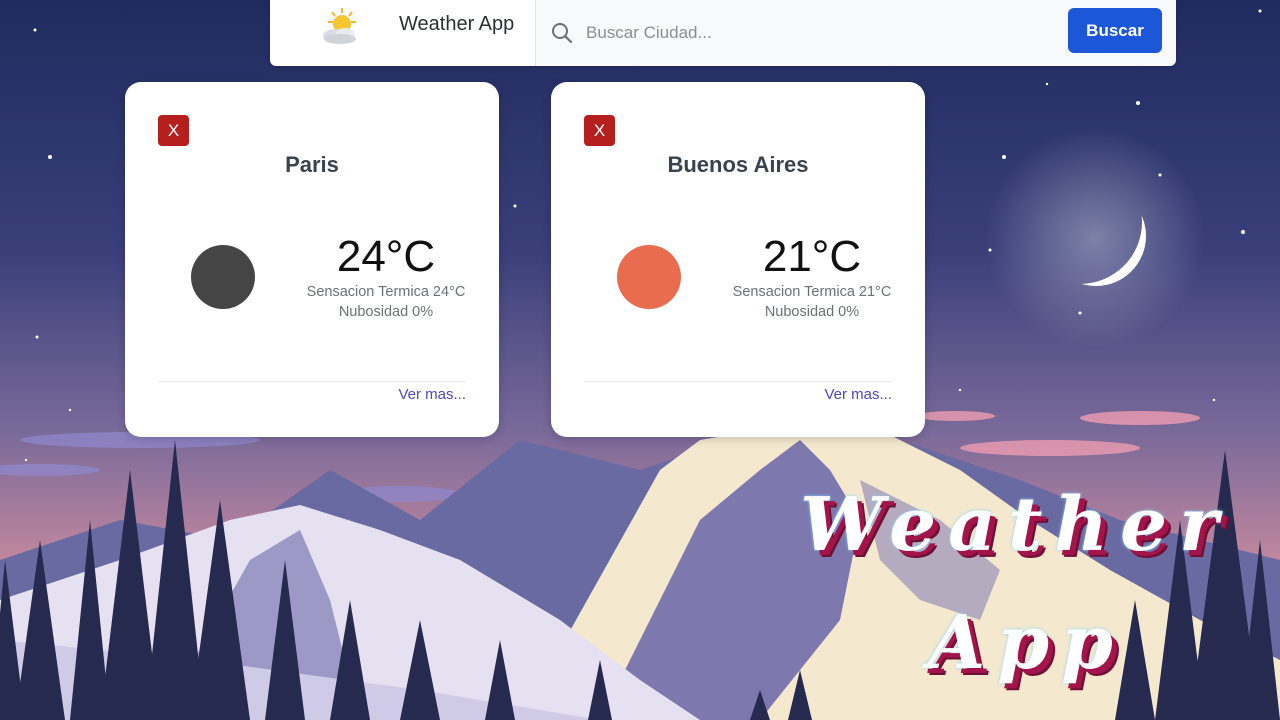  Describe the element at coordinates (812, 256) in the screenshot. I see `temperature: 21°C` at that location.